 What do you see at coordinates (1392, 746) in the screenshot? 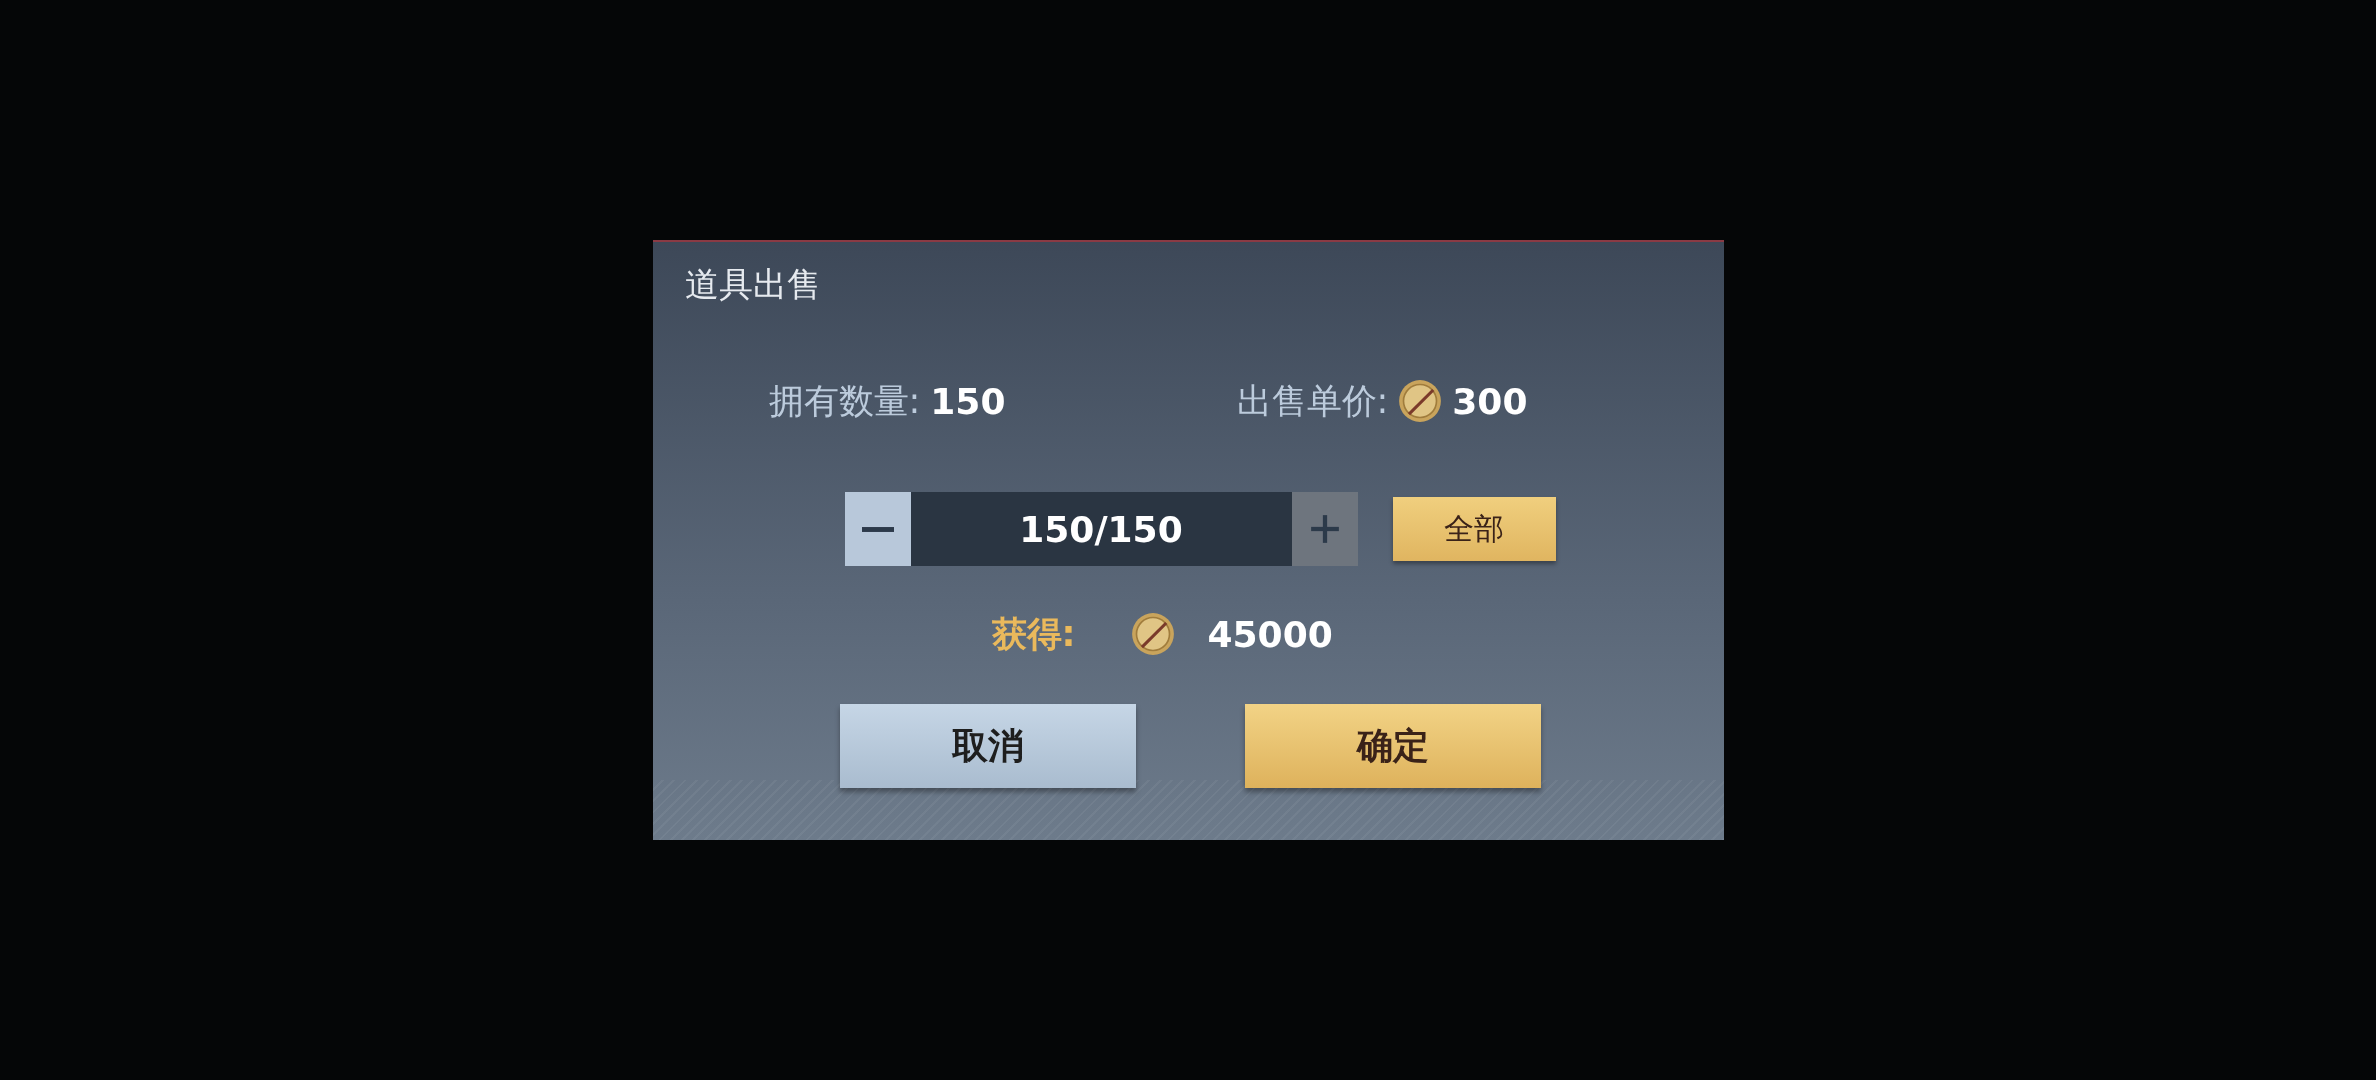
I see `confirm-button: 确定` at bounding box center [1392, 746].